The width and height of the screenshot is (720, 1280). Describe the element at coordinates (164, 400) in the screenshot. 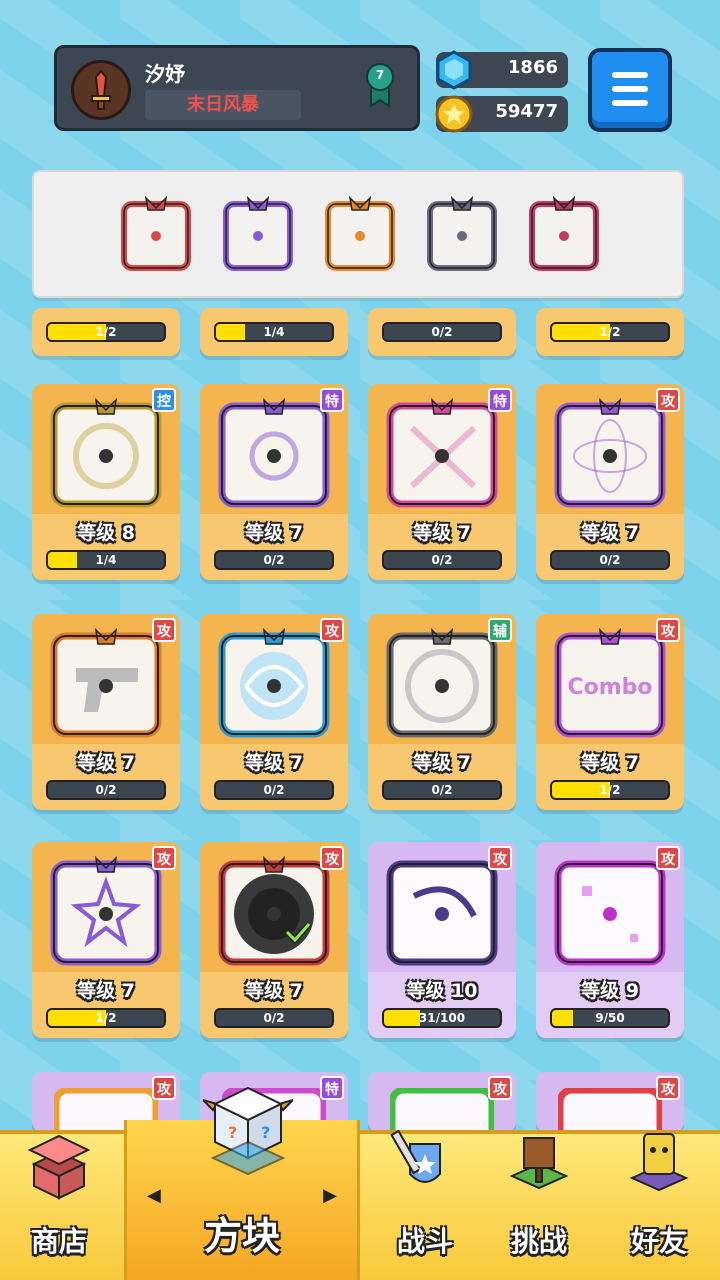

I see `dice-type-badge: 控` at that location.